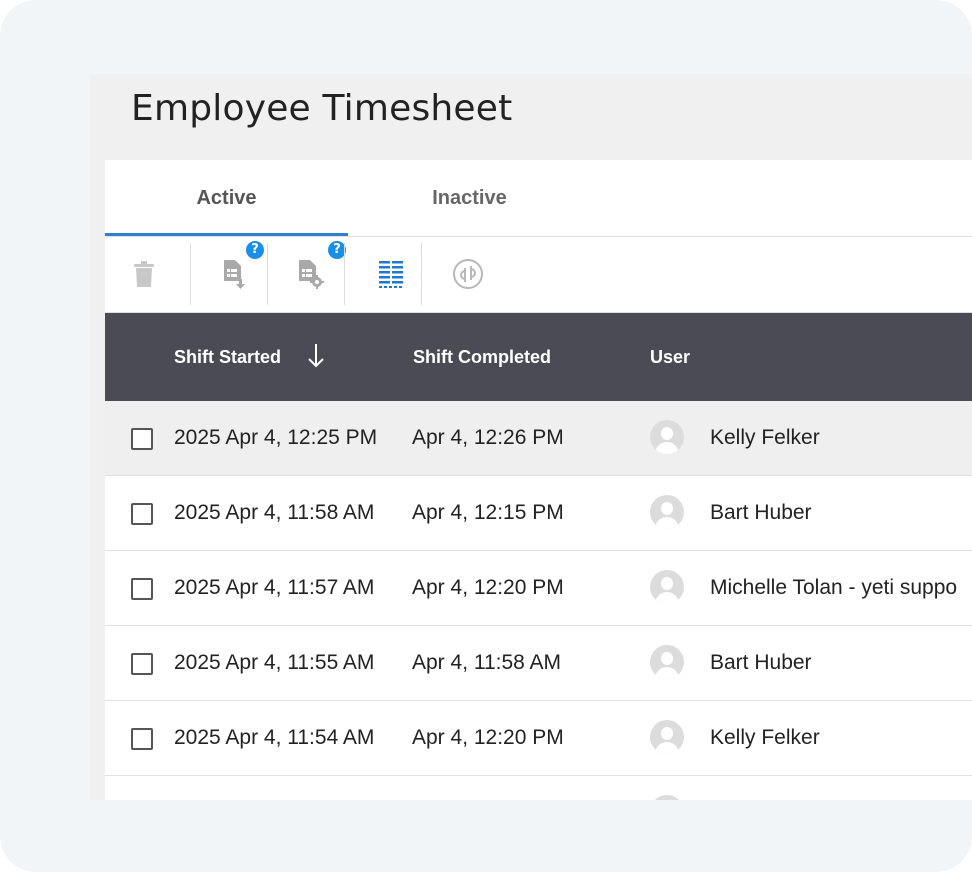  Describe the element at coordinates (274, 737) in the screenshot. I see `shift-started-cell: 2025 Apr 4, 11:54 AM` at that location.